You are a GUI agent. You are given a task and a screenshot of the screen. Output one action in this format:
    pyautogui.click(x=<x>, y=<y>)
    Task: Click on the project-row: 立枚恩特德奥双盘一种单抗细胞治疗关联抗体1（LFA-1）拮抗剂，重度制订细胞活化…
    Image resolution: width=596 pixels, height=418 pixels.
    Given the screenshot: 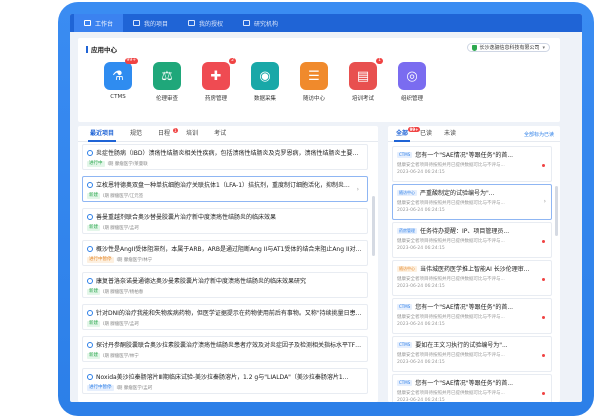 What is the action you would take?
    pyautogui.click(x=225, y=189)
    